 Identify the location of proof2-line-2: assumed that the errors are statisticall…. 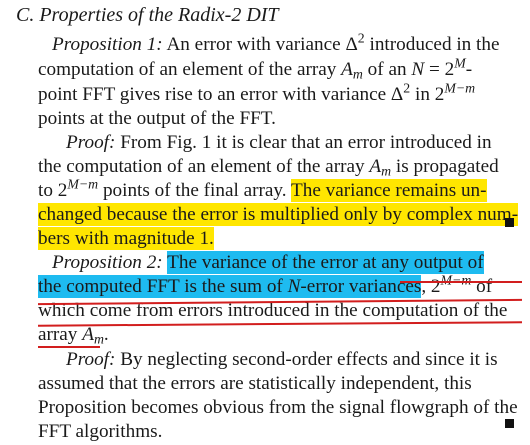
(255, 383).